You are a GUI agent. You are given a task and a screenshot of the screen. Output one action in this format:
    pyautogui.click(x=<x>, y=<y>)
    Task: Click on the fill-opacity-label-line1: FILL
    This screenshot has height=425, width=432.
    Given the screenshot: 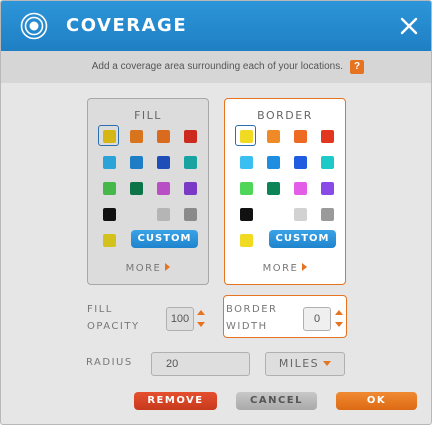 What is the action you would take?
    pyautogui.click(x=100, y=309)
    